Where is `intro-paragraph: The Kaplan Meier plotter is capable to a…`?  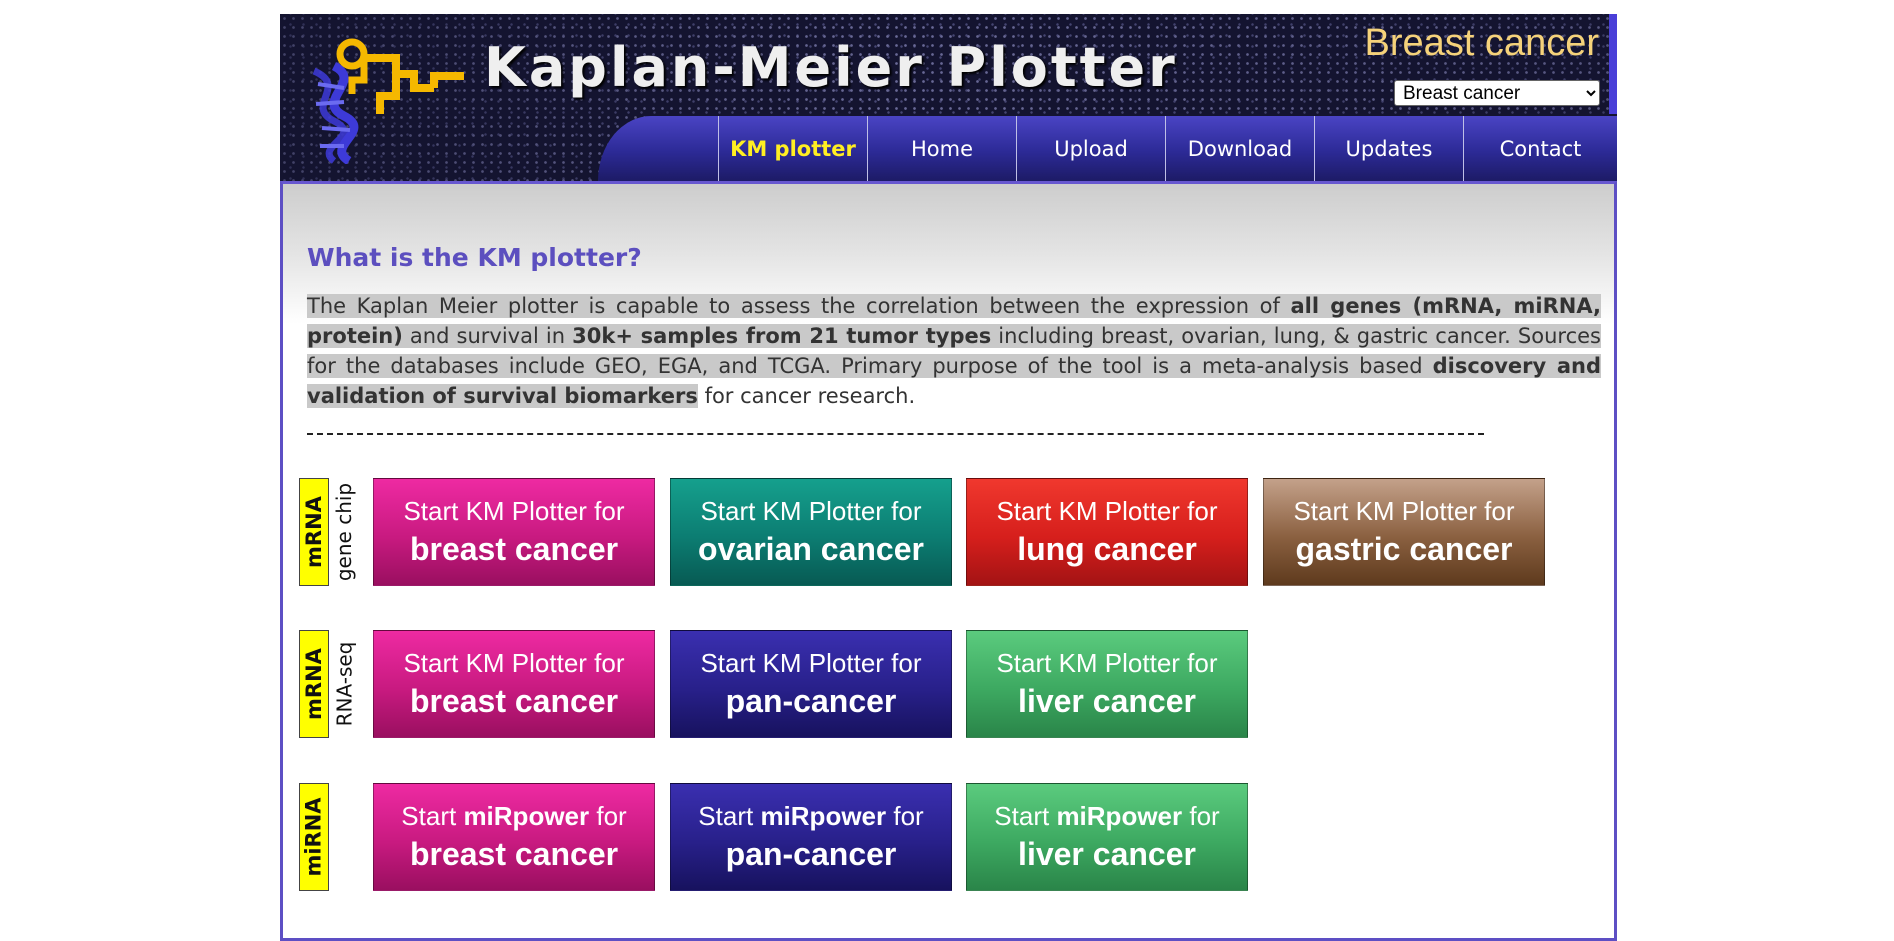 intro-paragraph: The Kaplan Meier plotter is capable to a… is located at coordinates (954, 351).